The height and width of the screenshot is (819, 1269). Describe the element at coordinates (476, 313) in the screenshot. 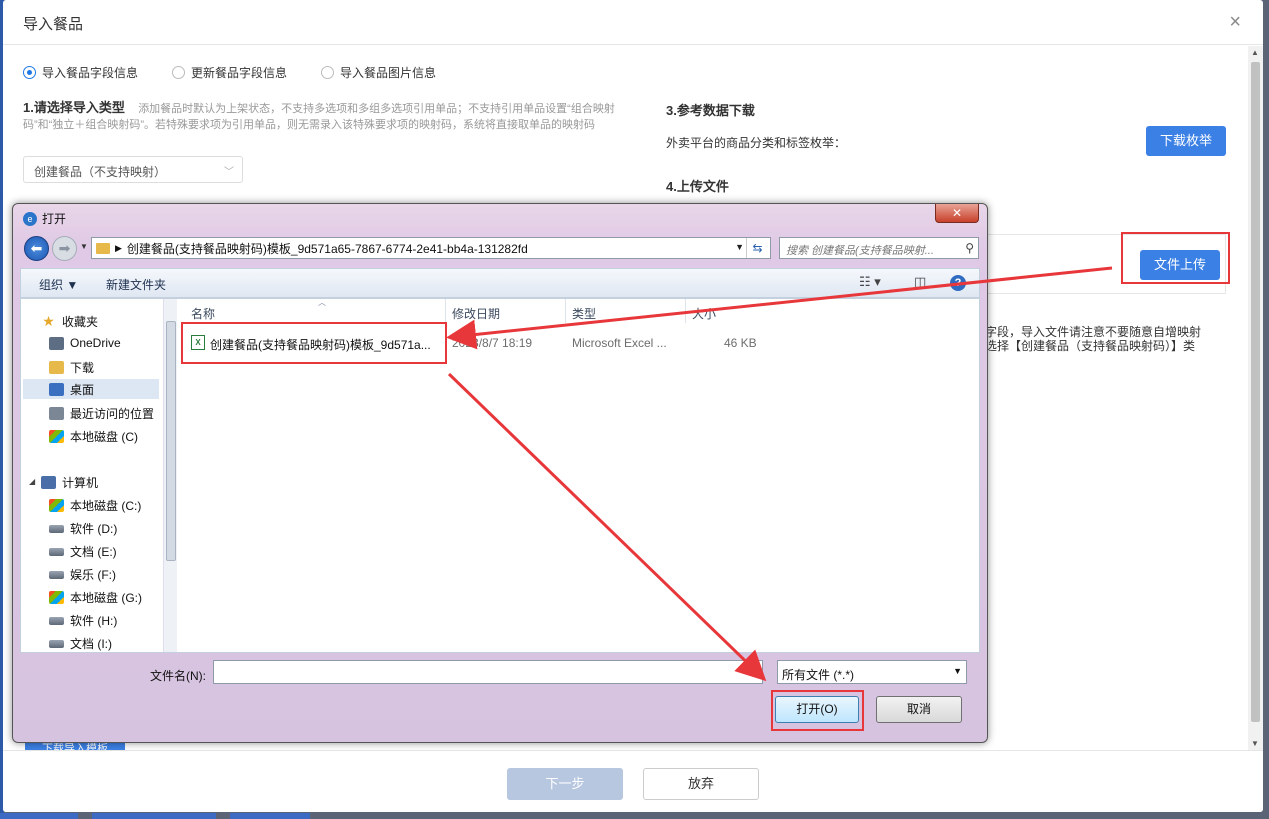

I see `column-header-date: 修改日期` at that location.